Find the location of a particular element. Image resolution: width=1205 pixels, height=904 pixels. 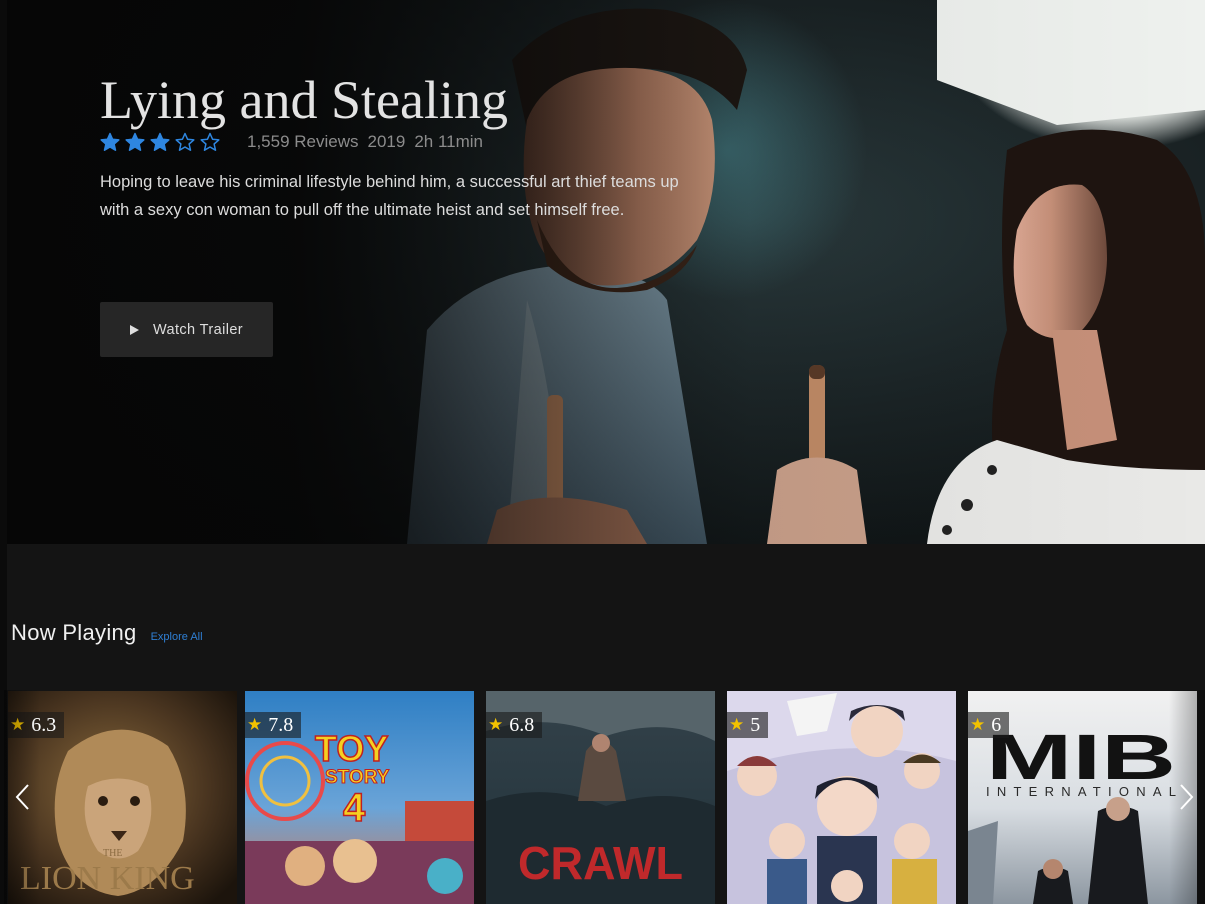

poster-title-text: MIB is located at coordinates (1081, 757).